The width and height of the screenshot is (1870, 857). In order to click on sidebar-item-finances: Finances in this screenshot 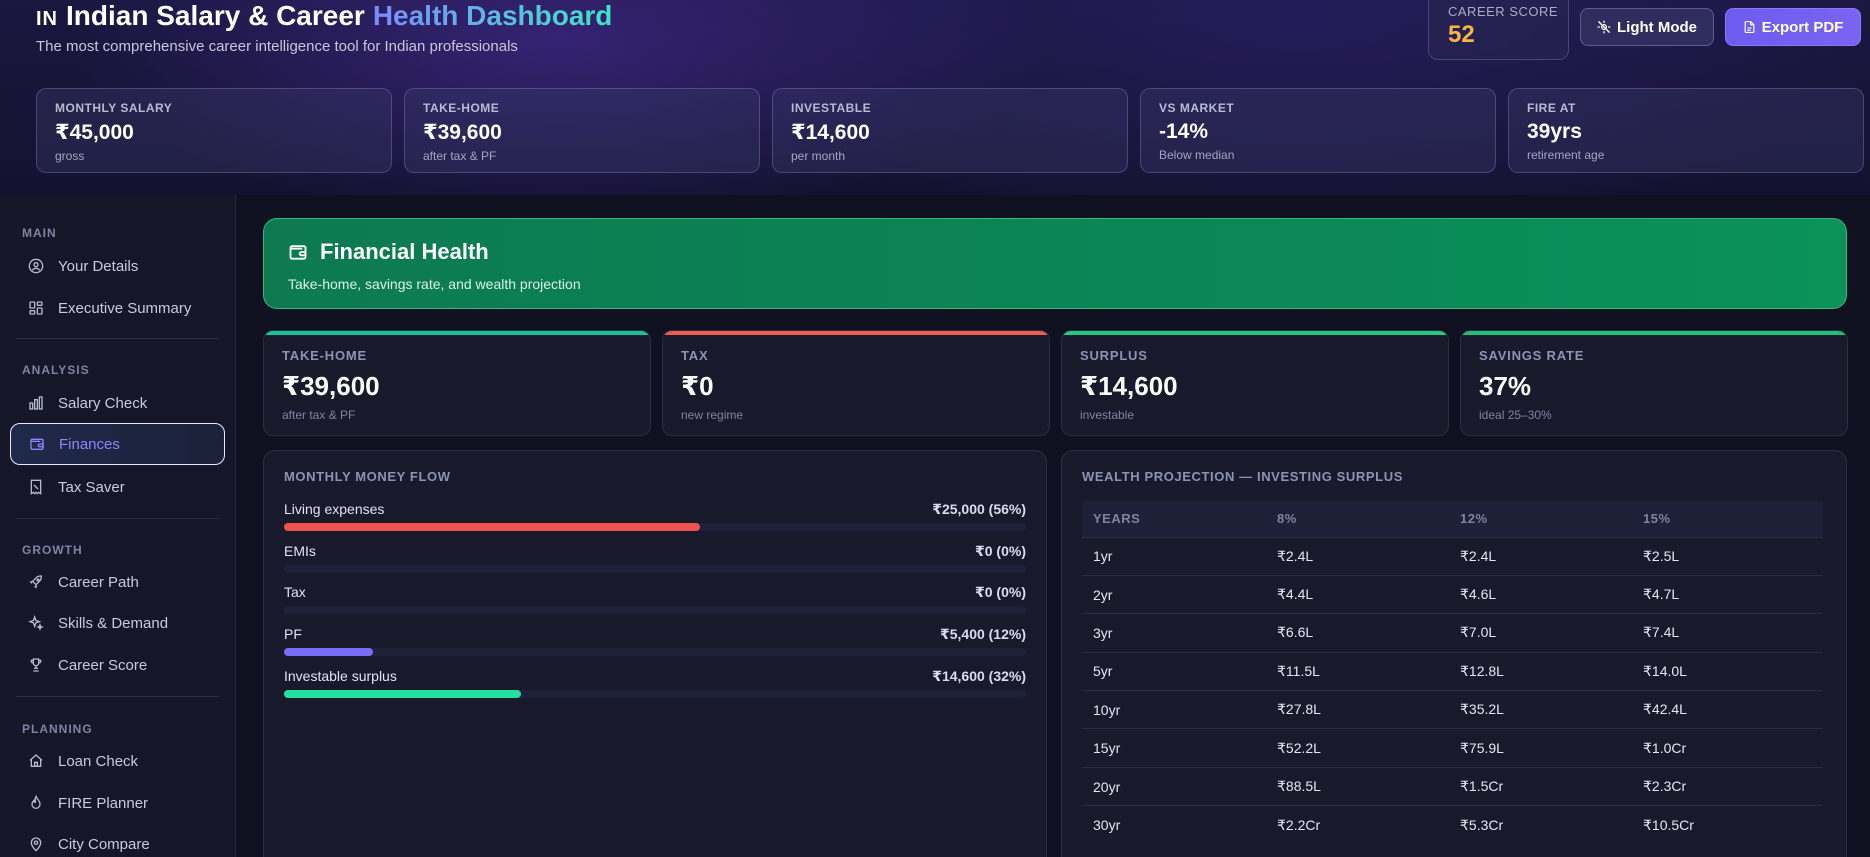, I will do `click(117, 444)`.